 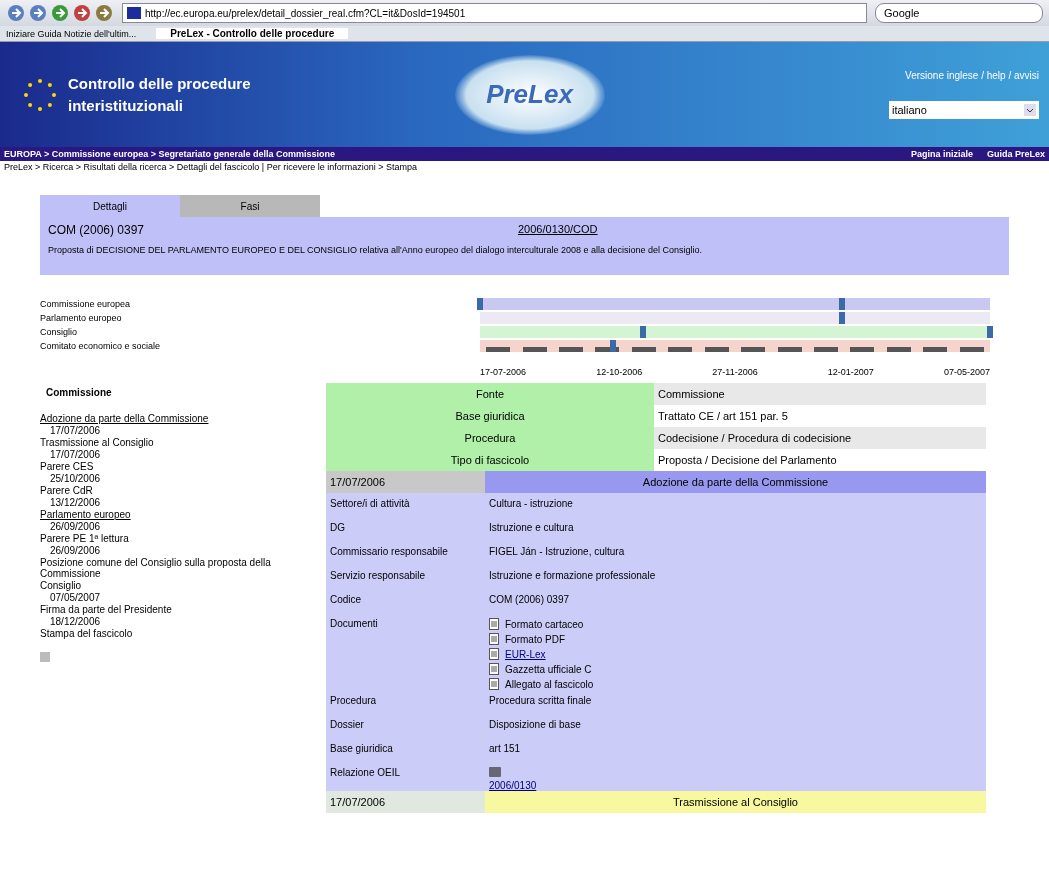 What do you see at coordinates (110, 206) in the screenshot?
I see `tab: Dettagli` at bounding box center [110, 206].